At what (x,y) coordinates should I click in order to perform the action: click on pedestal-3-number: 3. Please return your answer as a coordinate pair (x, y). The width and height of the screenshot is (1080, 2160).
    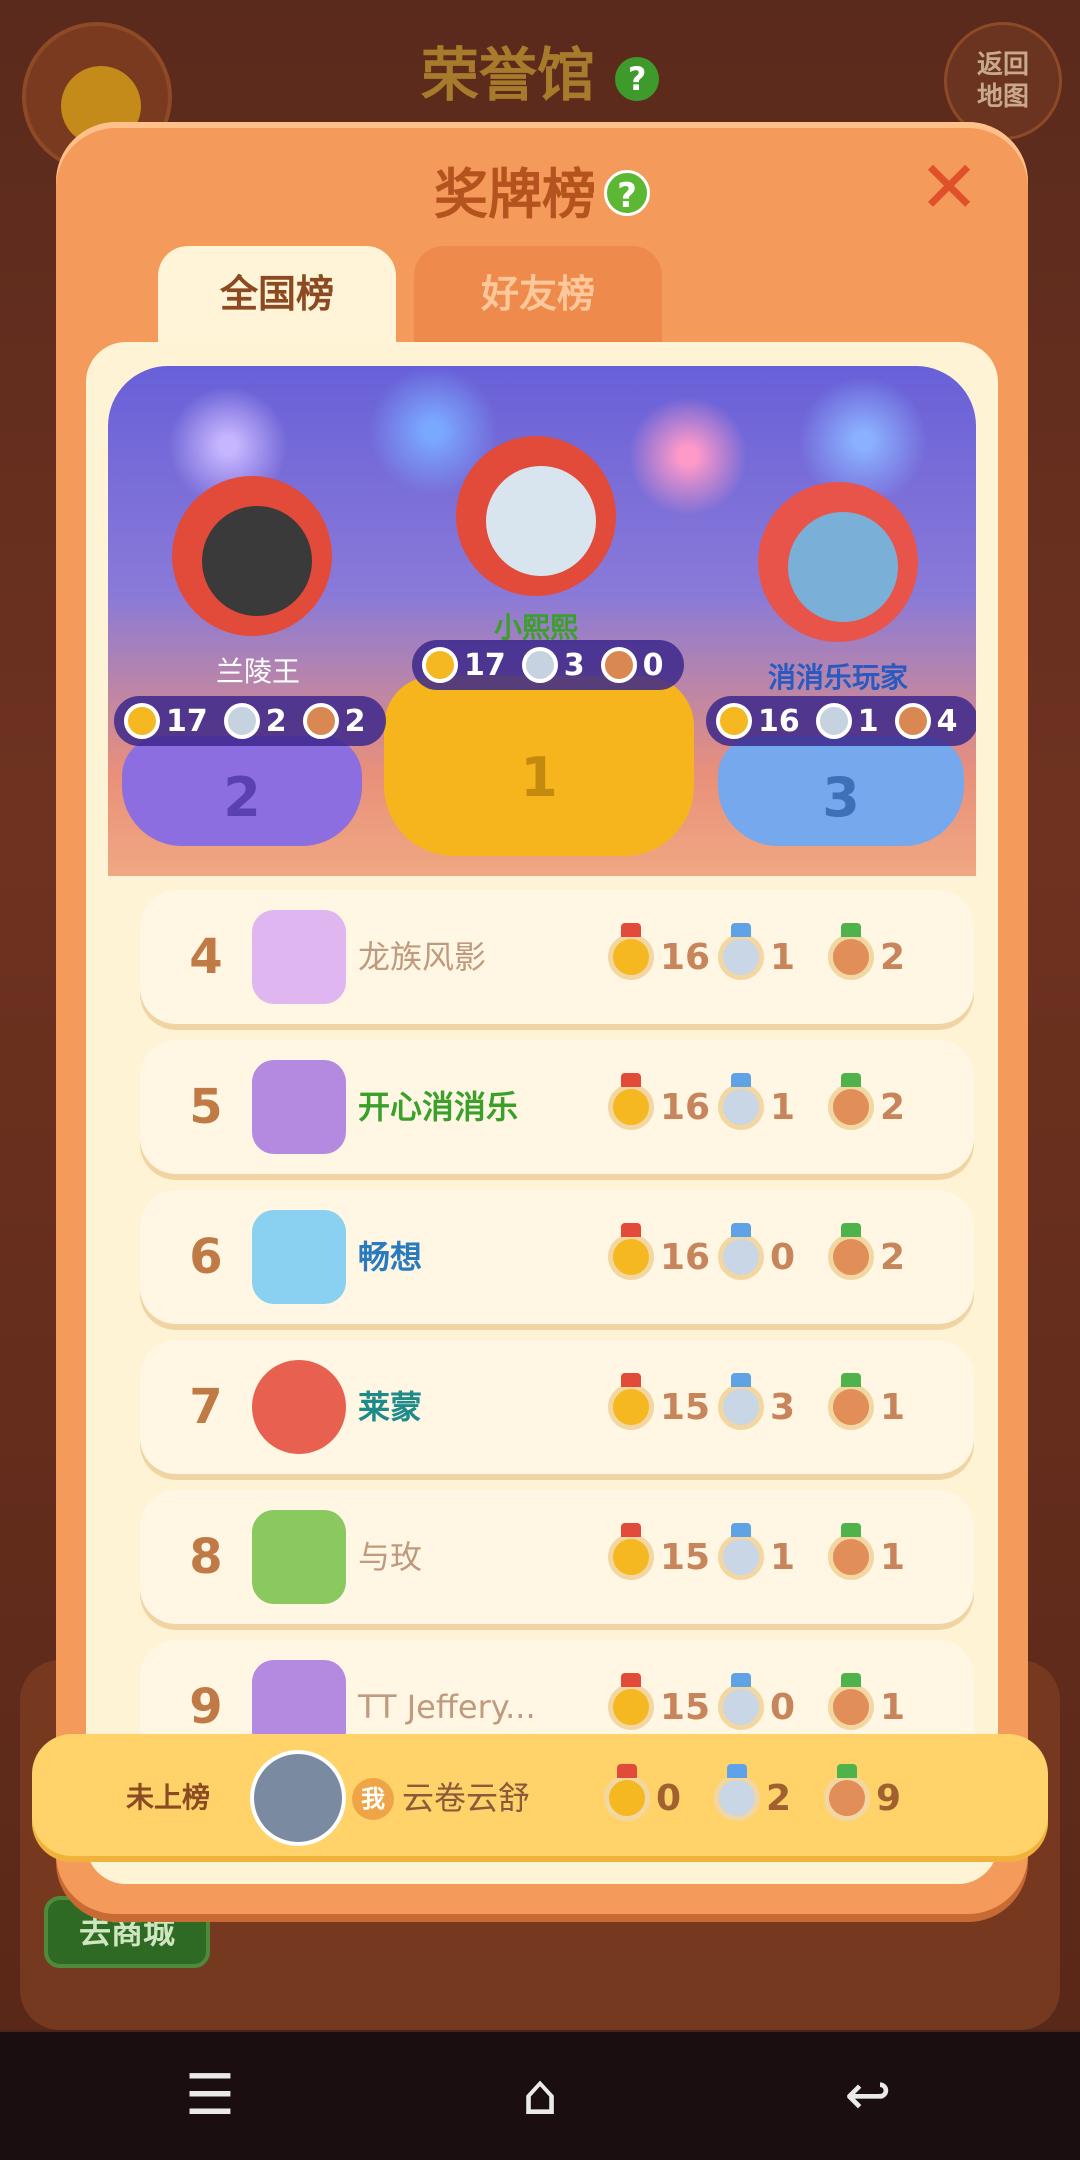
    Looking at the image, I should click on (841, 797).